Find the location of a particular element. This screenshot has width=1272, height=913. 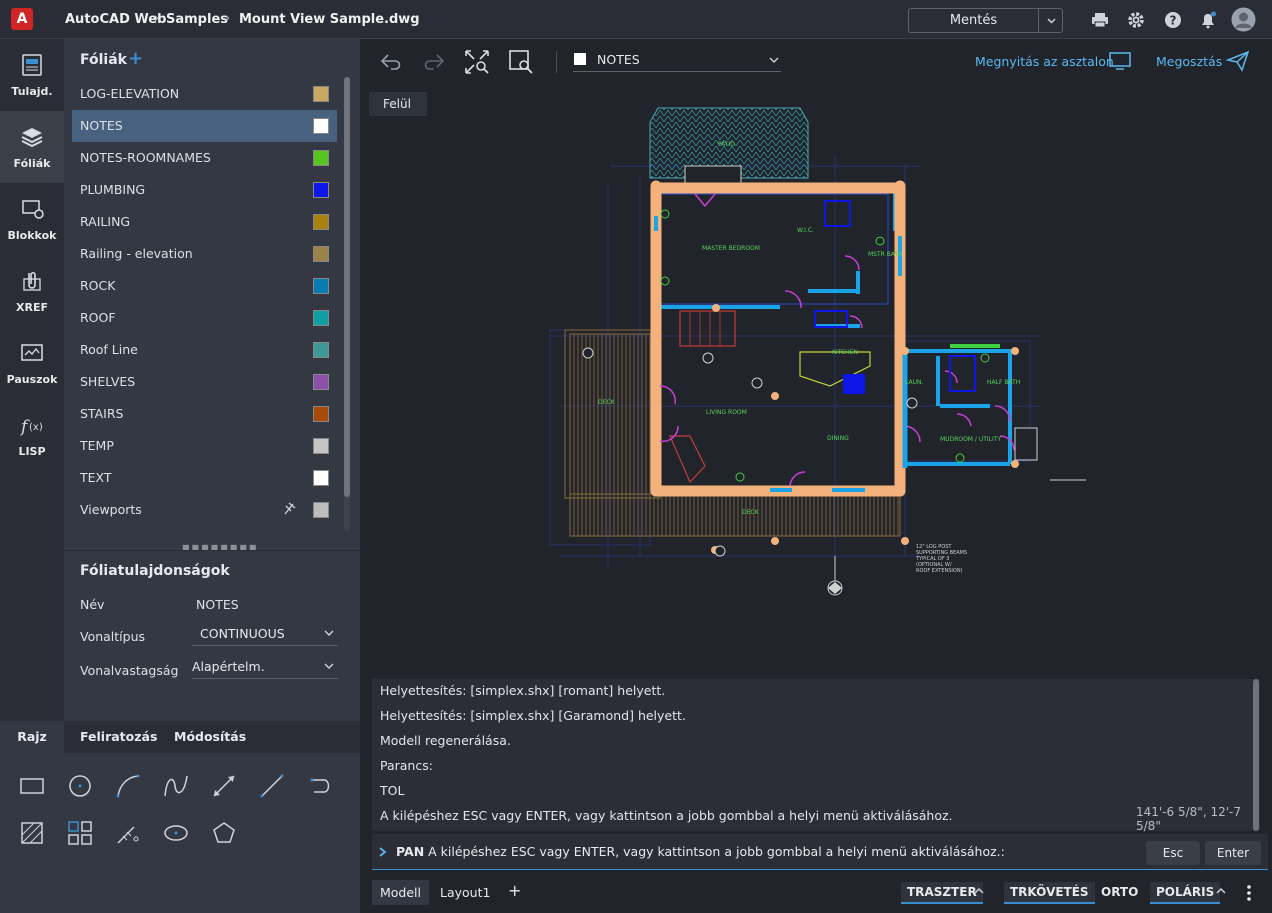

dimension-icon is located at coordinates (128, 833).